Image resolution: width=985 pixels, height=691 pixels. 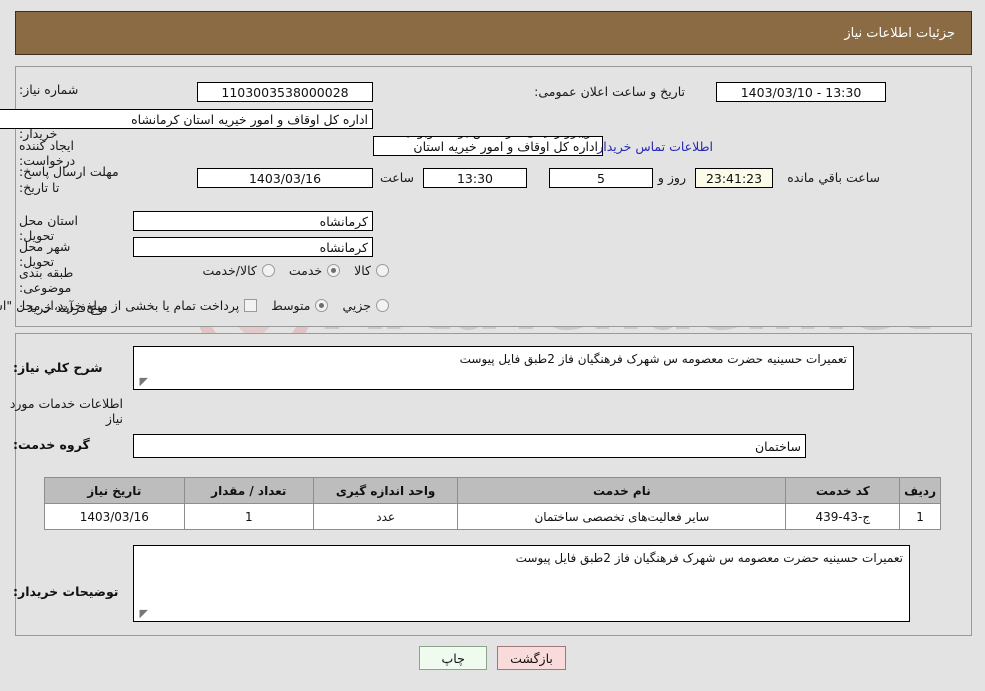 I want to click on field-need-number: شماره نیاز:, so click(x=59, y=89).